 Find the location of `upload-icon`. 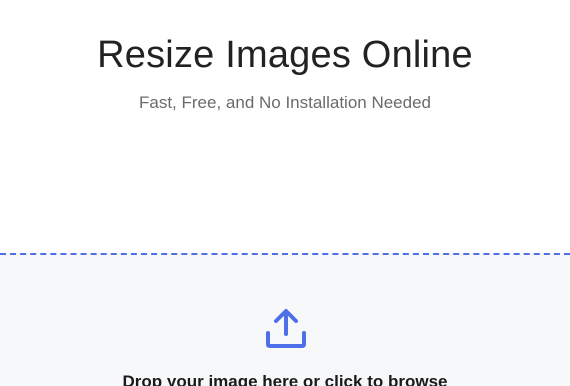

upload-icon is located at coordinates (286, 328).